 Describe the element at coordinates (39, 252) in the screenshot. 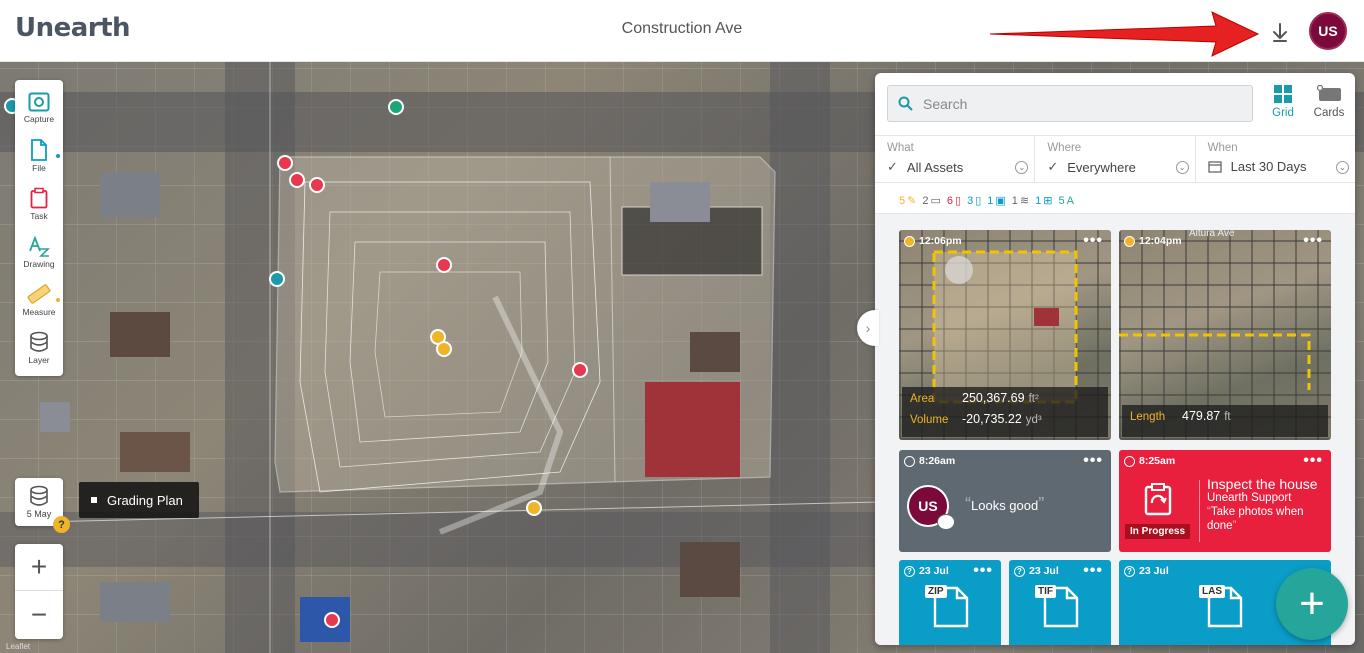

I see `tool-drawing: Drawing` at that location.